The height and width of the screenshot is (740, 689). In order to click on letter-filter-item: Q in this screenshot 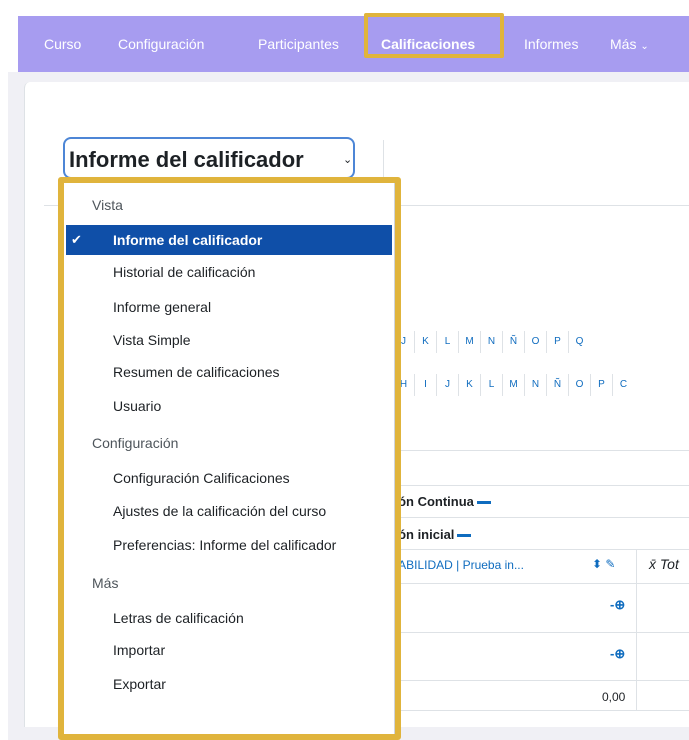, I will do `click(579, 342)`.